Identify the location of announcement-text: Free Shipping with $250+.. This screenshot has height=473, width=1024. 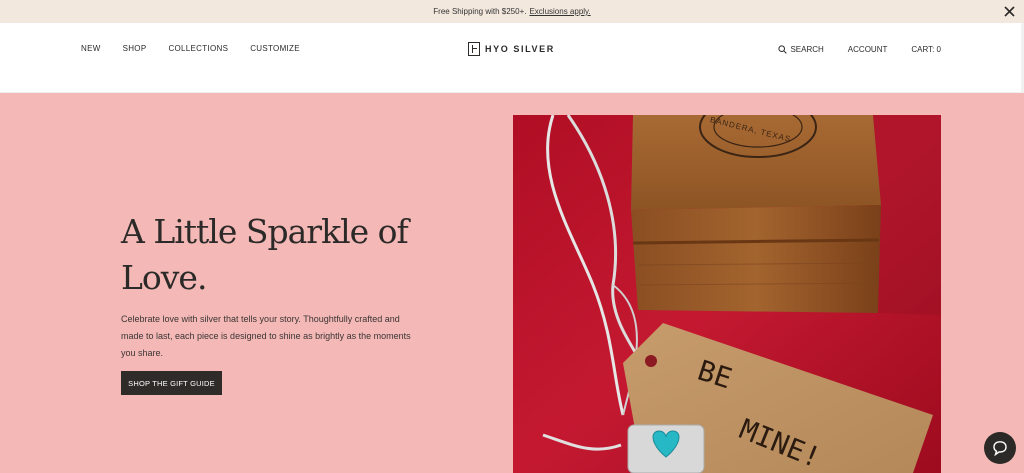
(480, 11).